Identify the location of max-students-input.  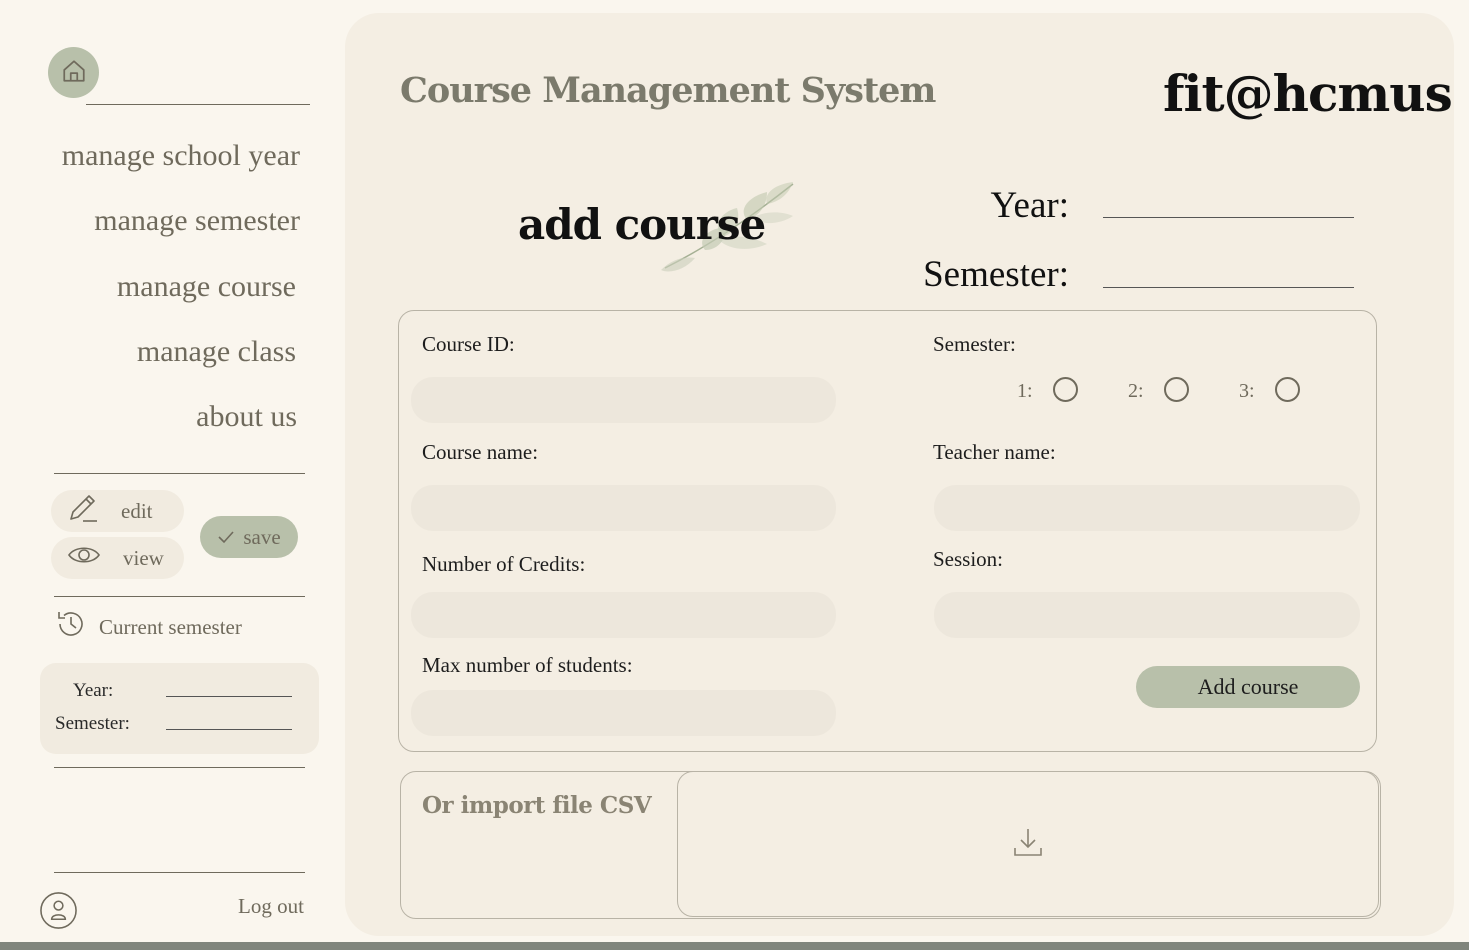
(623, 713).